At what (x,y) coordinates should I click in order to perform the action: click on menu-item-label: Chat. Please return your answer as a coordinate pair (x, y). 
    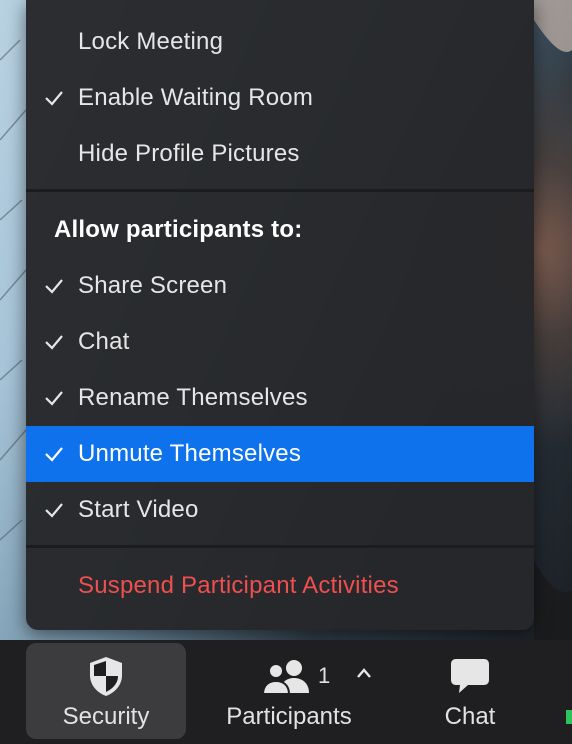
    Looking at the image, I should click on (104, 341).